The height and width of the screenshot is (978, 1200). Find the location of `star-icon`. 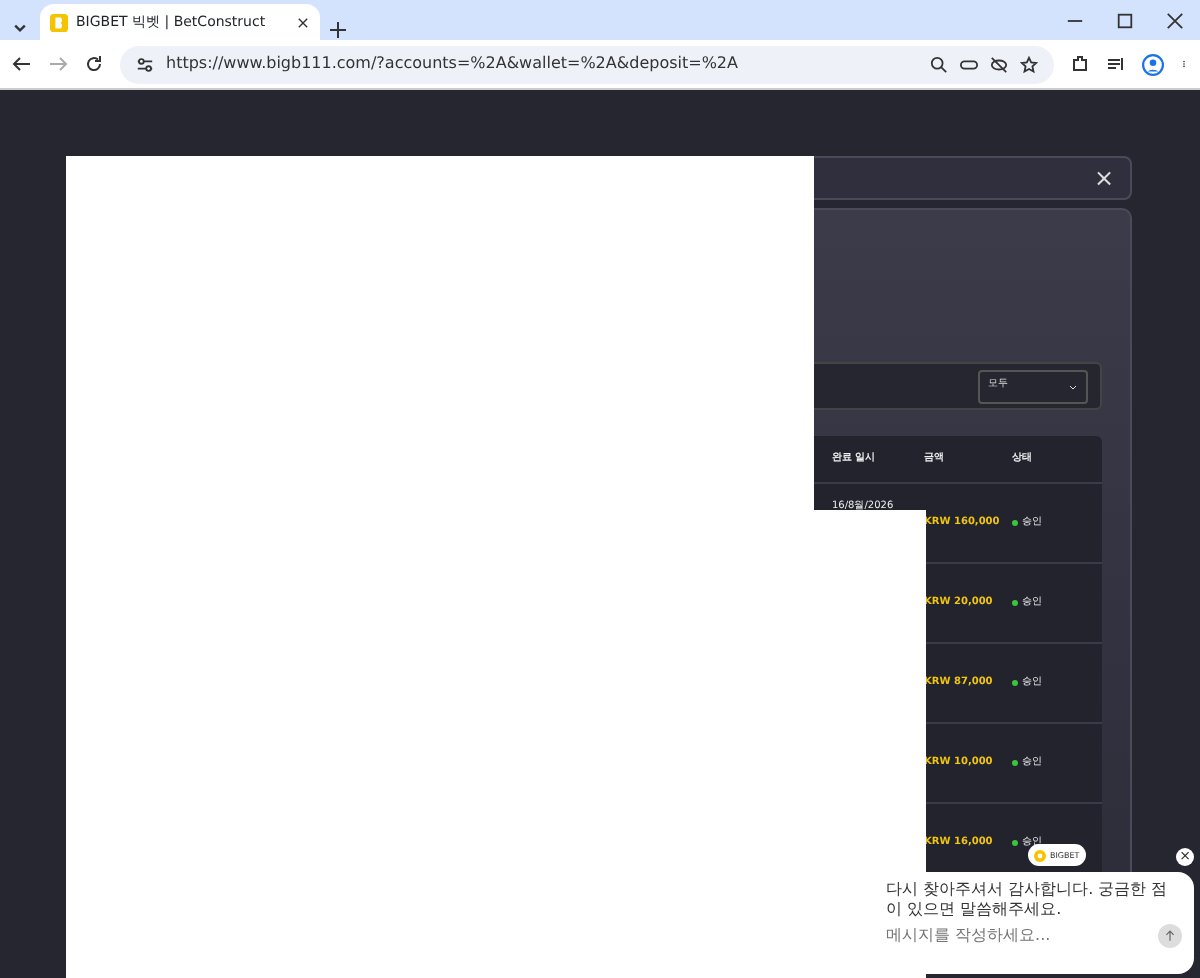

star-icon is located at coordinates (1029, 64).